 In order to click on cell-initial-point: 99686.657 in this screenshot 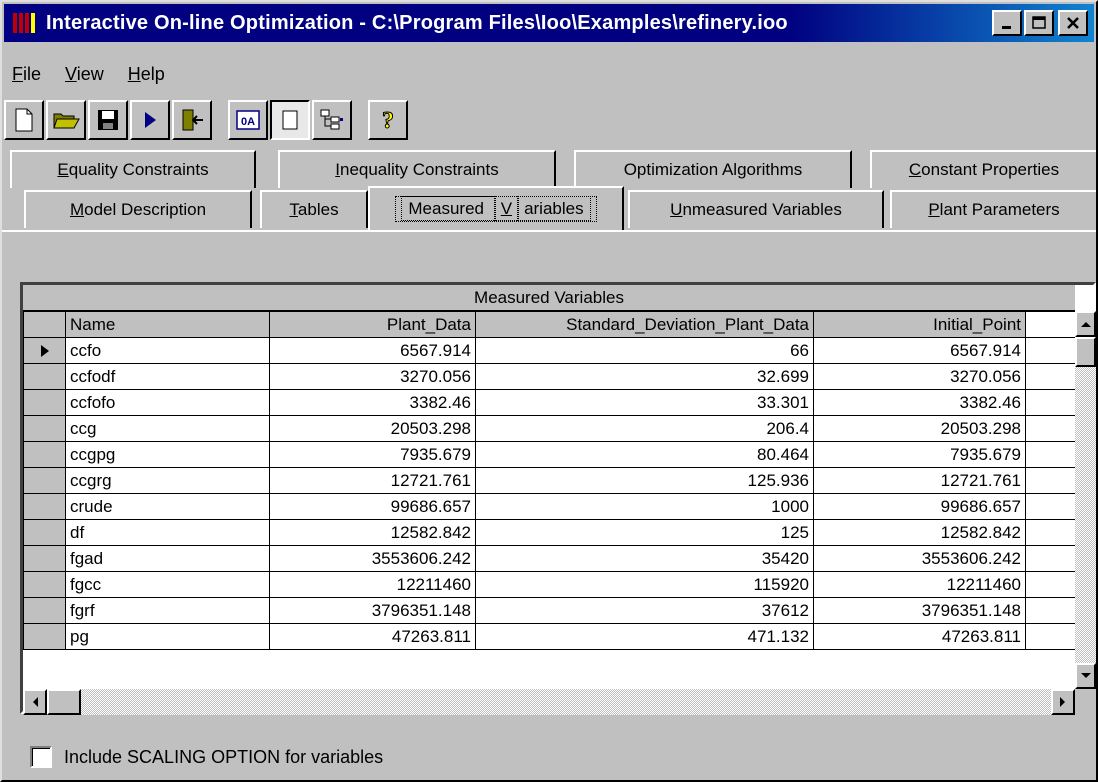, I will do `click(919, 506)`.